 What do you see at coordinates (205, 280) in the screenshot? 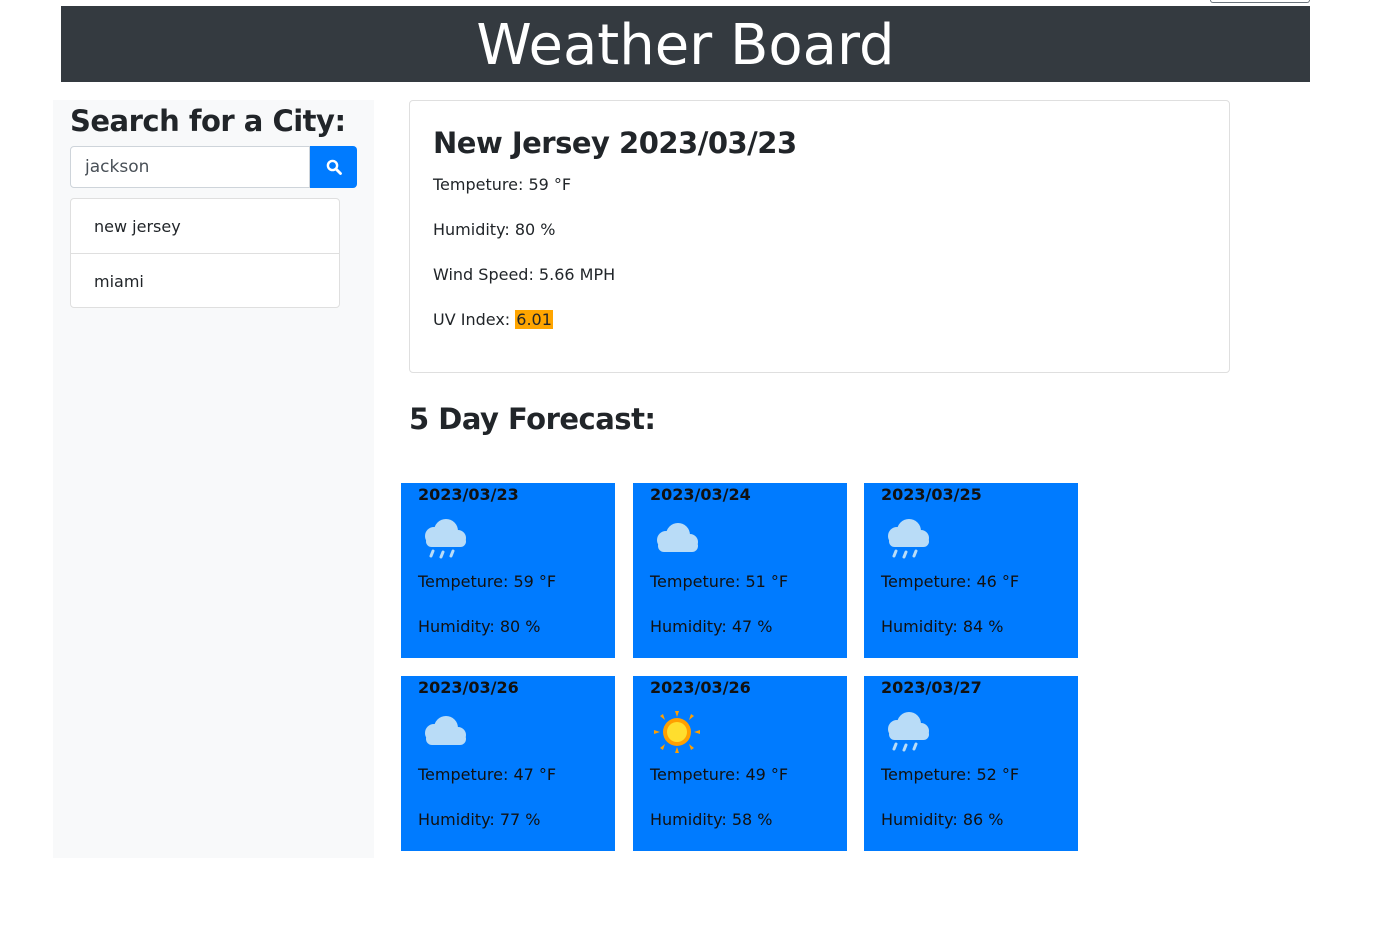
I see `history-item-miami: miami` at bounding box center [205, 280].